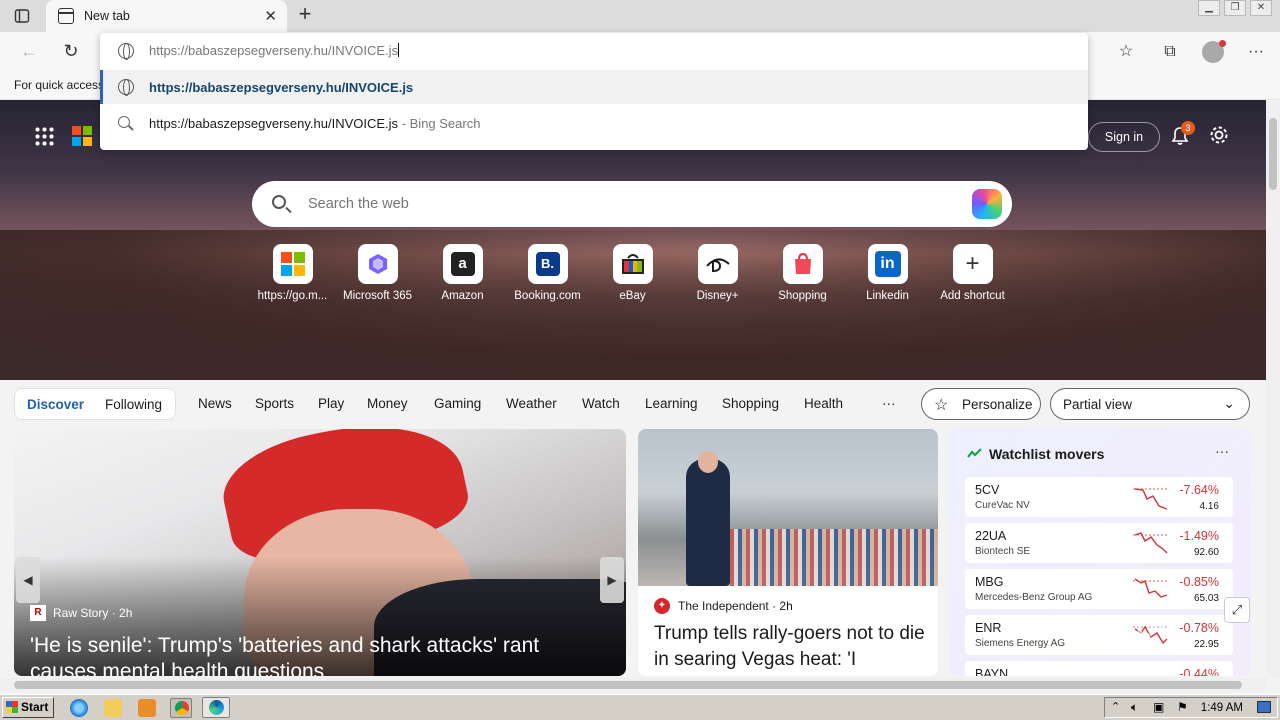 The width and height of the screenshot is (1280, 720). What do you see at coordinates (28, 707) in the screenshot?
I see `start-button: Start` at bounding box center [28, 707].